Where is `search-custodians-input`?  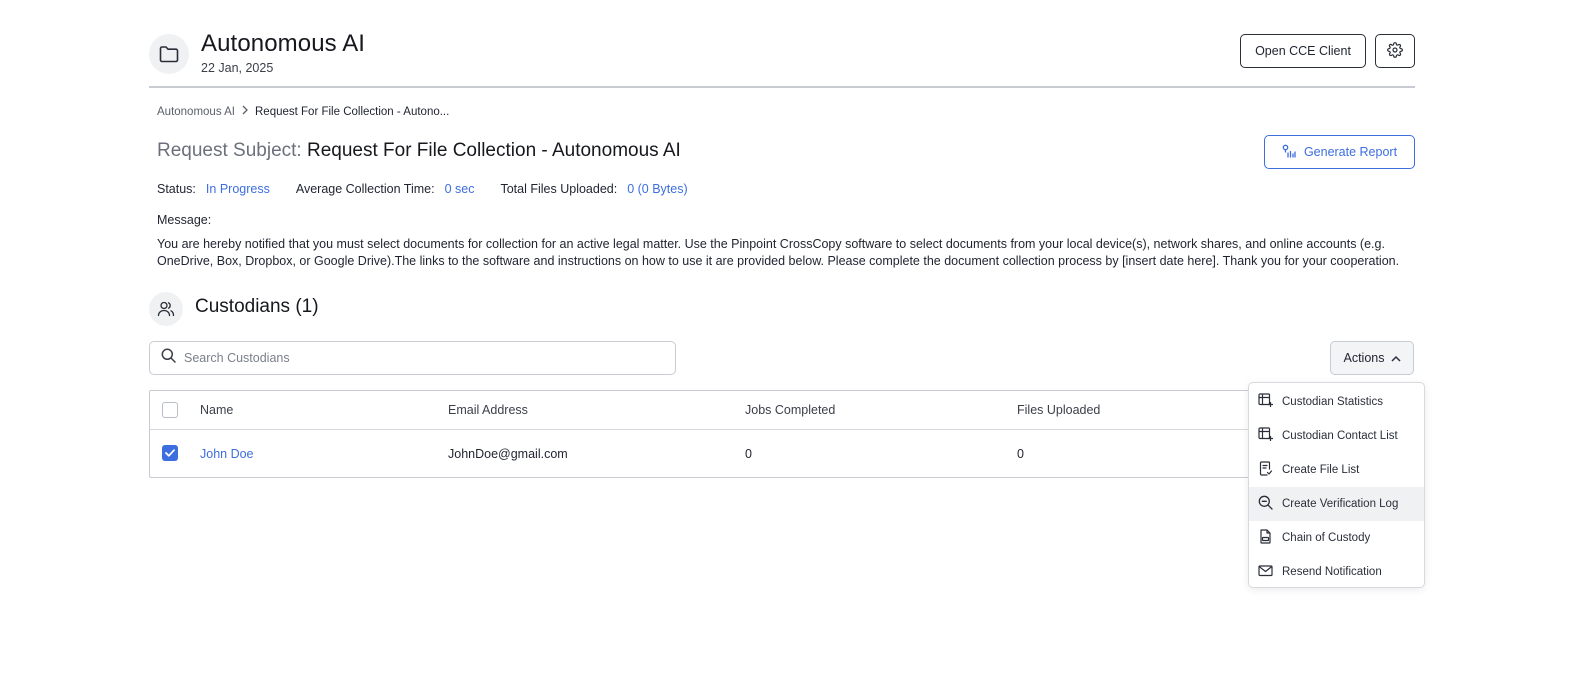
search-custodians-input is located at coordinates (414, 358).